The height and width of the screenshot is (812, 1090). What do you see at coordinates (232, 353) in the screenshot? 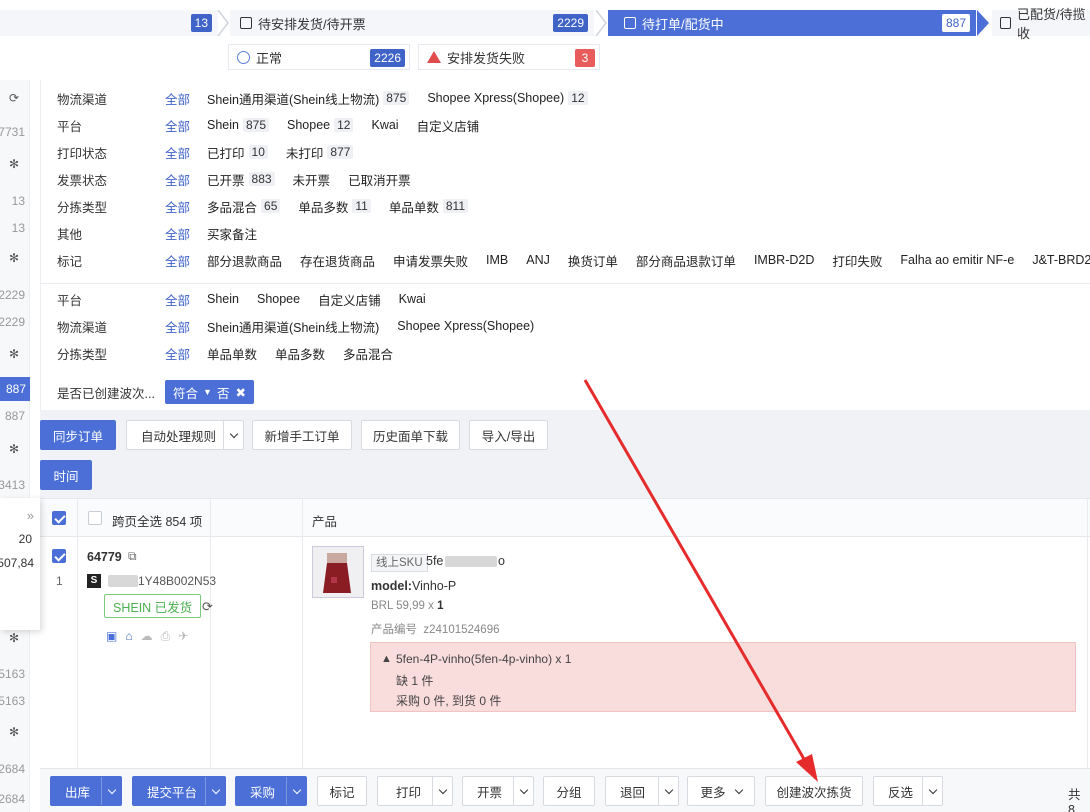
I see `filter-option: 单品单数` at bounding box center [232, 353].